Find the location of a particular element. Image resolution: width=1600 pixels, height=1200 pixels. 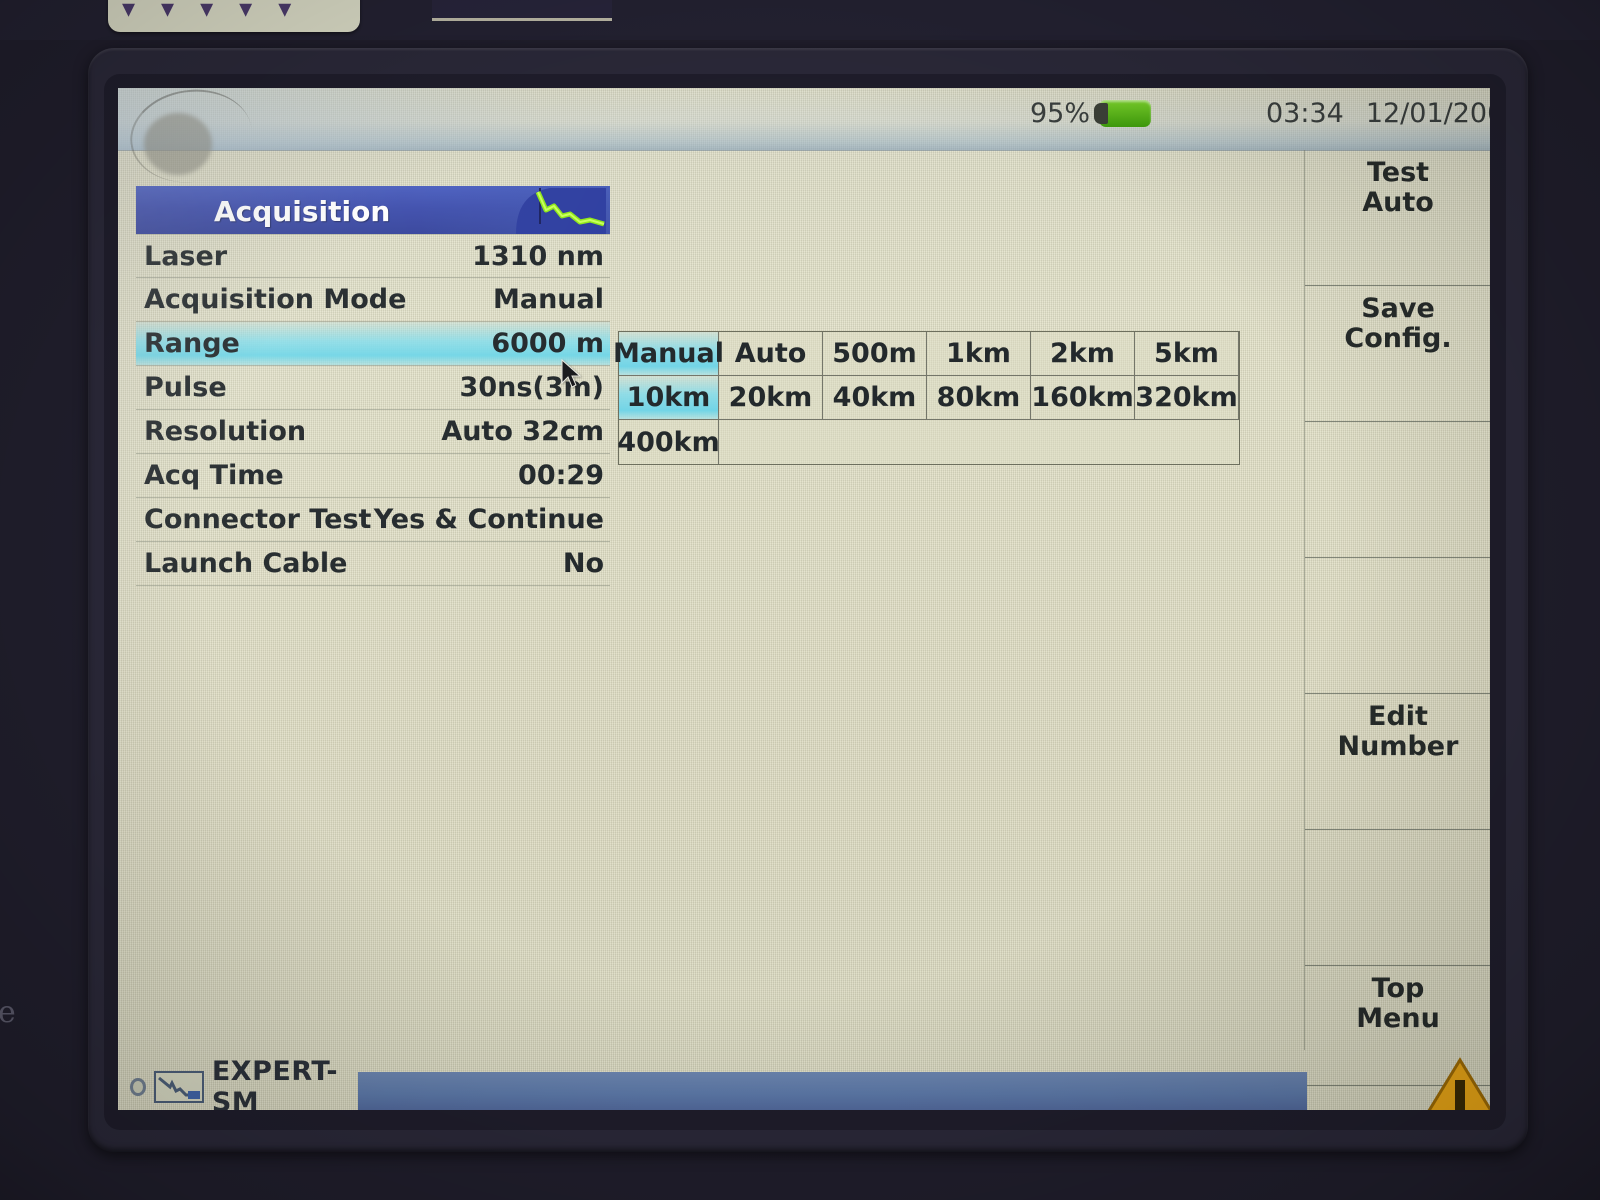

acquisition-row-label: Acquisition Mode is located at coordinates (275, 299).